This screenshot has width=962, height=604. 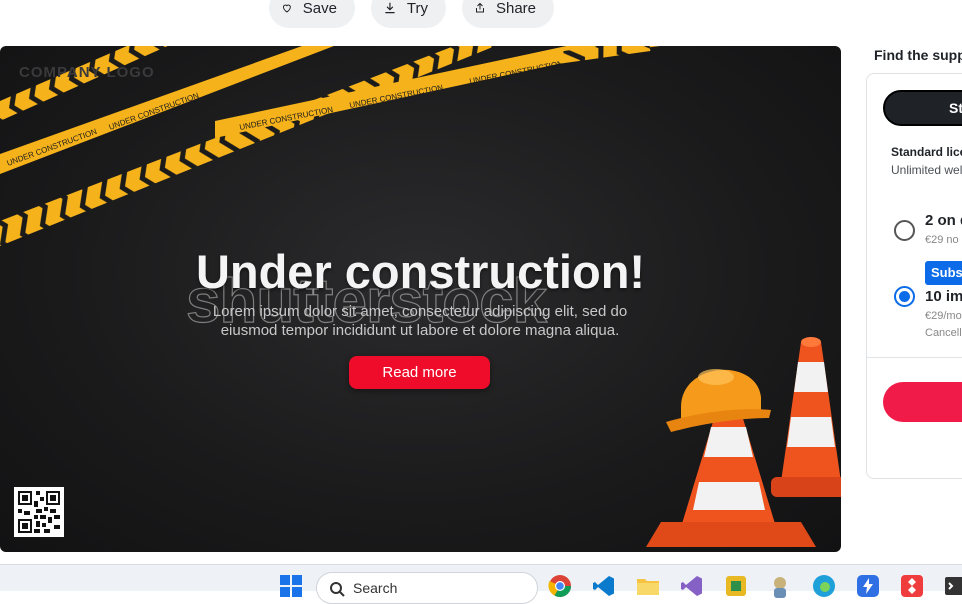 I want to click on try-label: Try, so click(x=417, y=8).